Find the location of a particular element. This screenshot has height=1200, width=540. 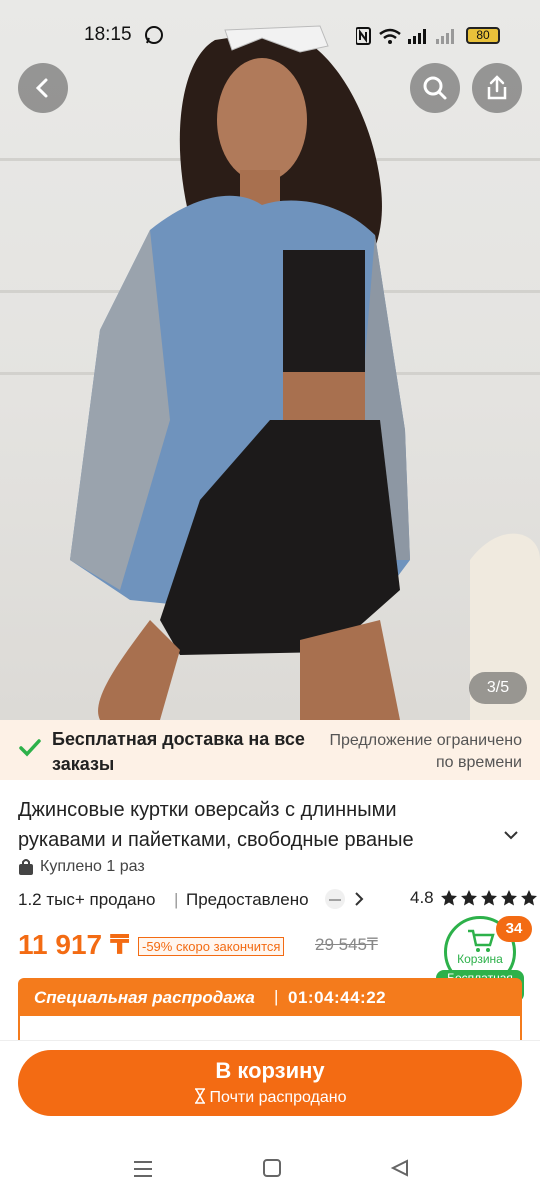

special-sale-bar: Специальная распродажа | 01:04:44:22 is located at coordinates (270, 998).